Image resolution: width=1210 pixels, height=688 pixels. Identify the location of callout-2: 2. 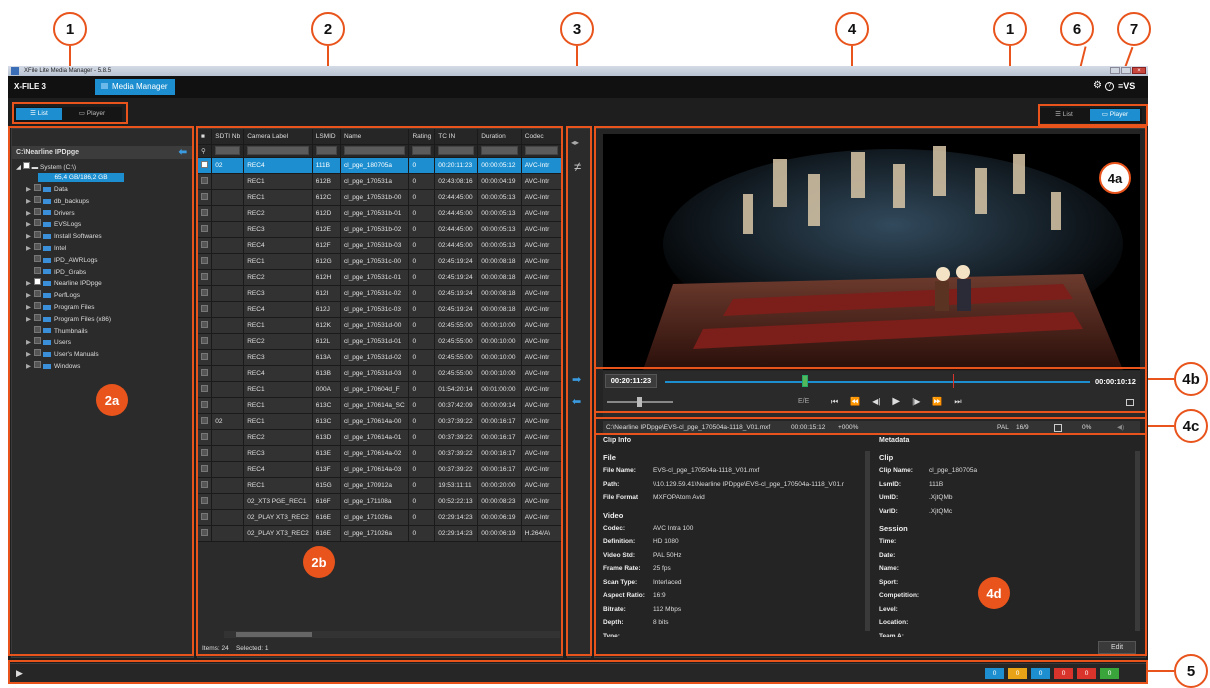
(328, 29).